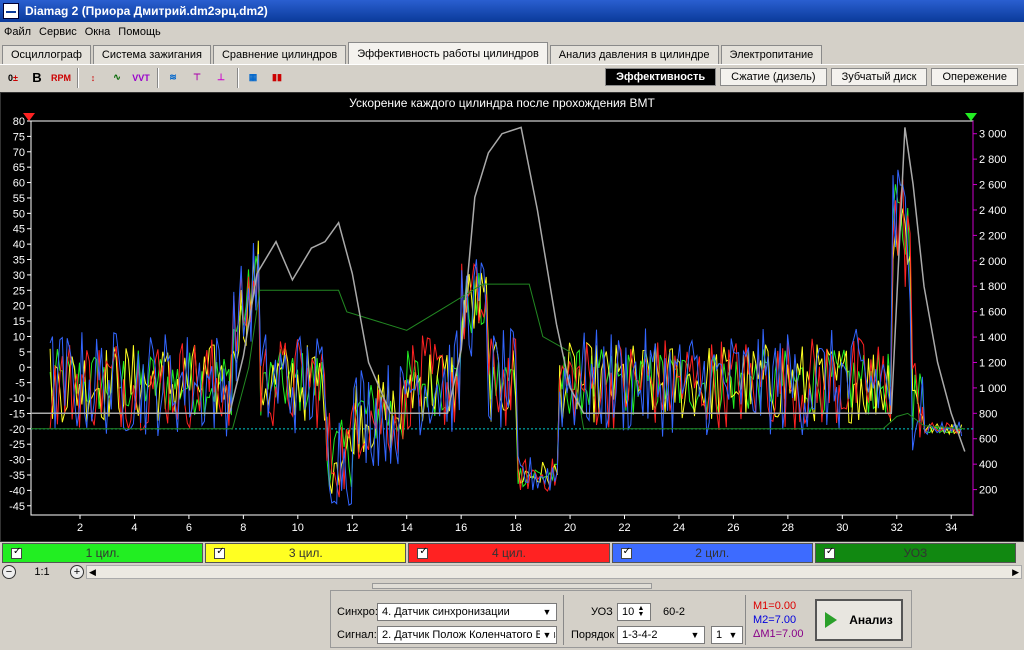 This screenshot has width=1024, height=650. I want to click on divider, so click(745, 620).